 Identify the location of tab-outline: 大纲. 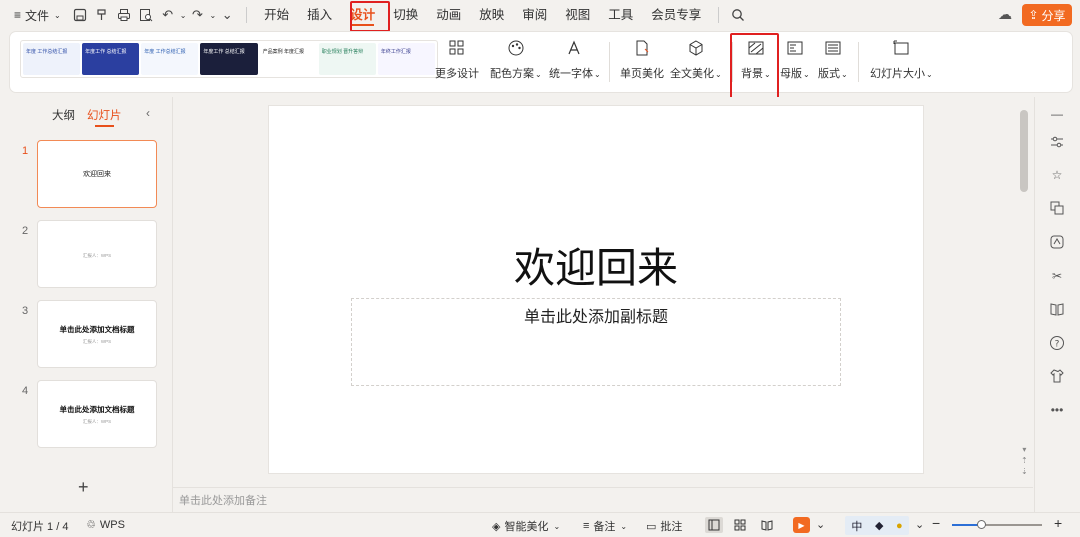
(63, 115).